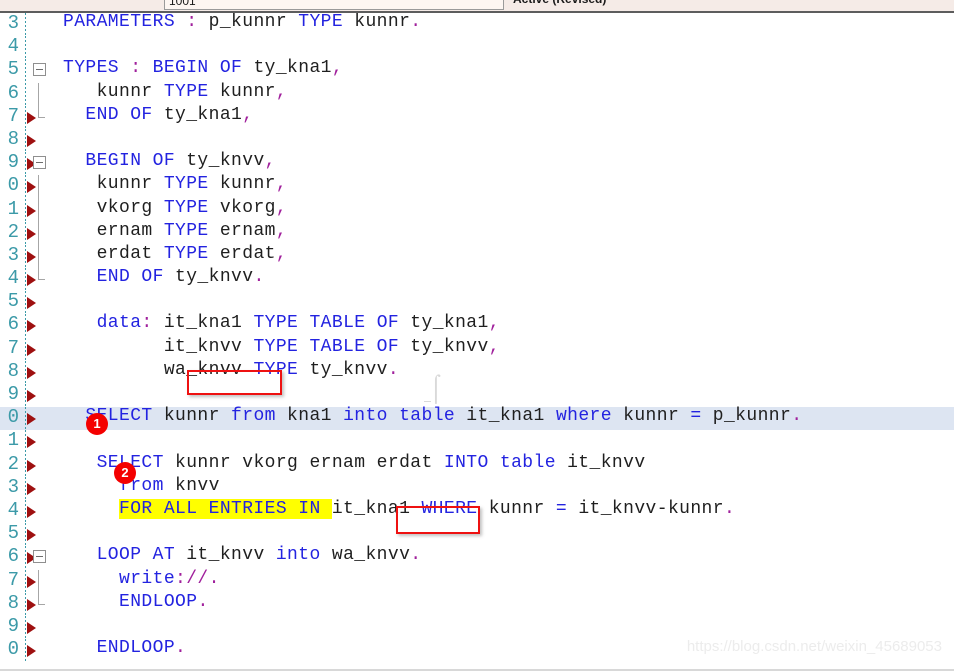  I want to click on code-text: data: it_kna1 TYPE TABLE OF ty_kna1,, so click(281, 323).